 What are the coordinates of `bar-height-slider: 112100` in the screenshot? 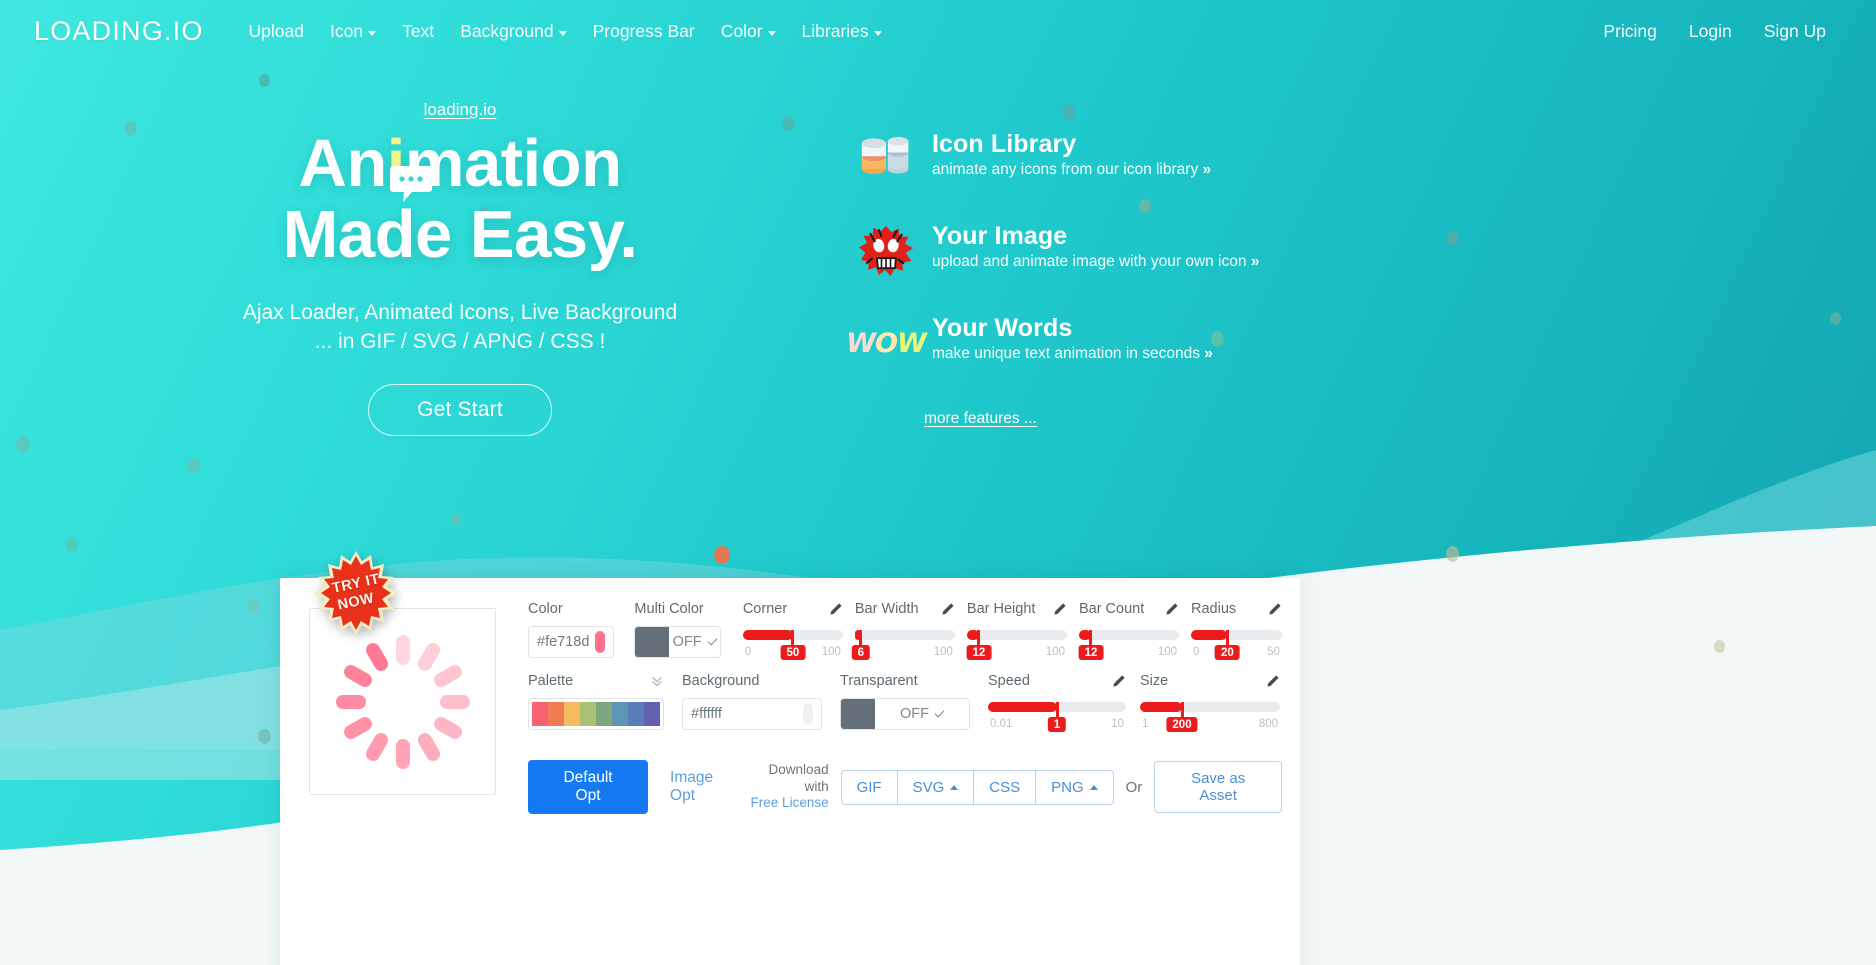 It's located at (1016, 643).